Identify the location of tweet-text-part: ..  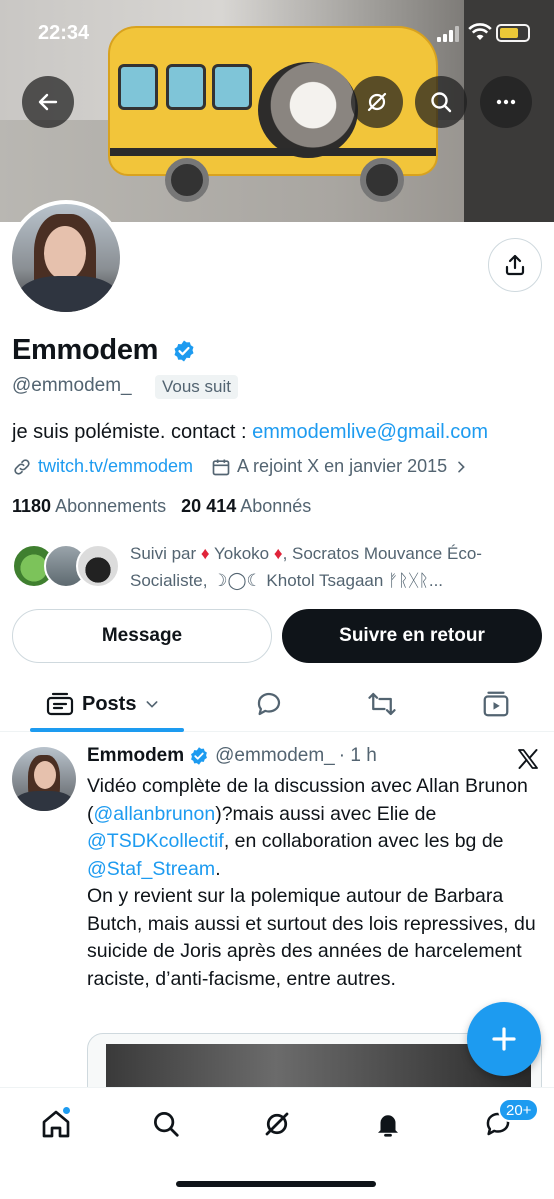
(218, 868).